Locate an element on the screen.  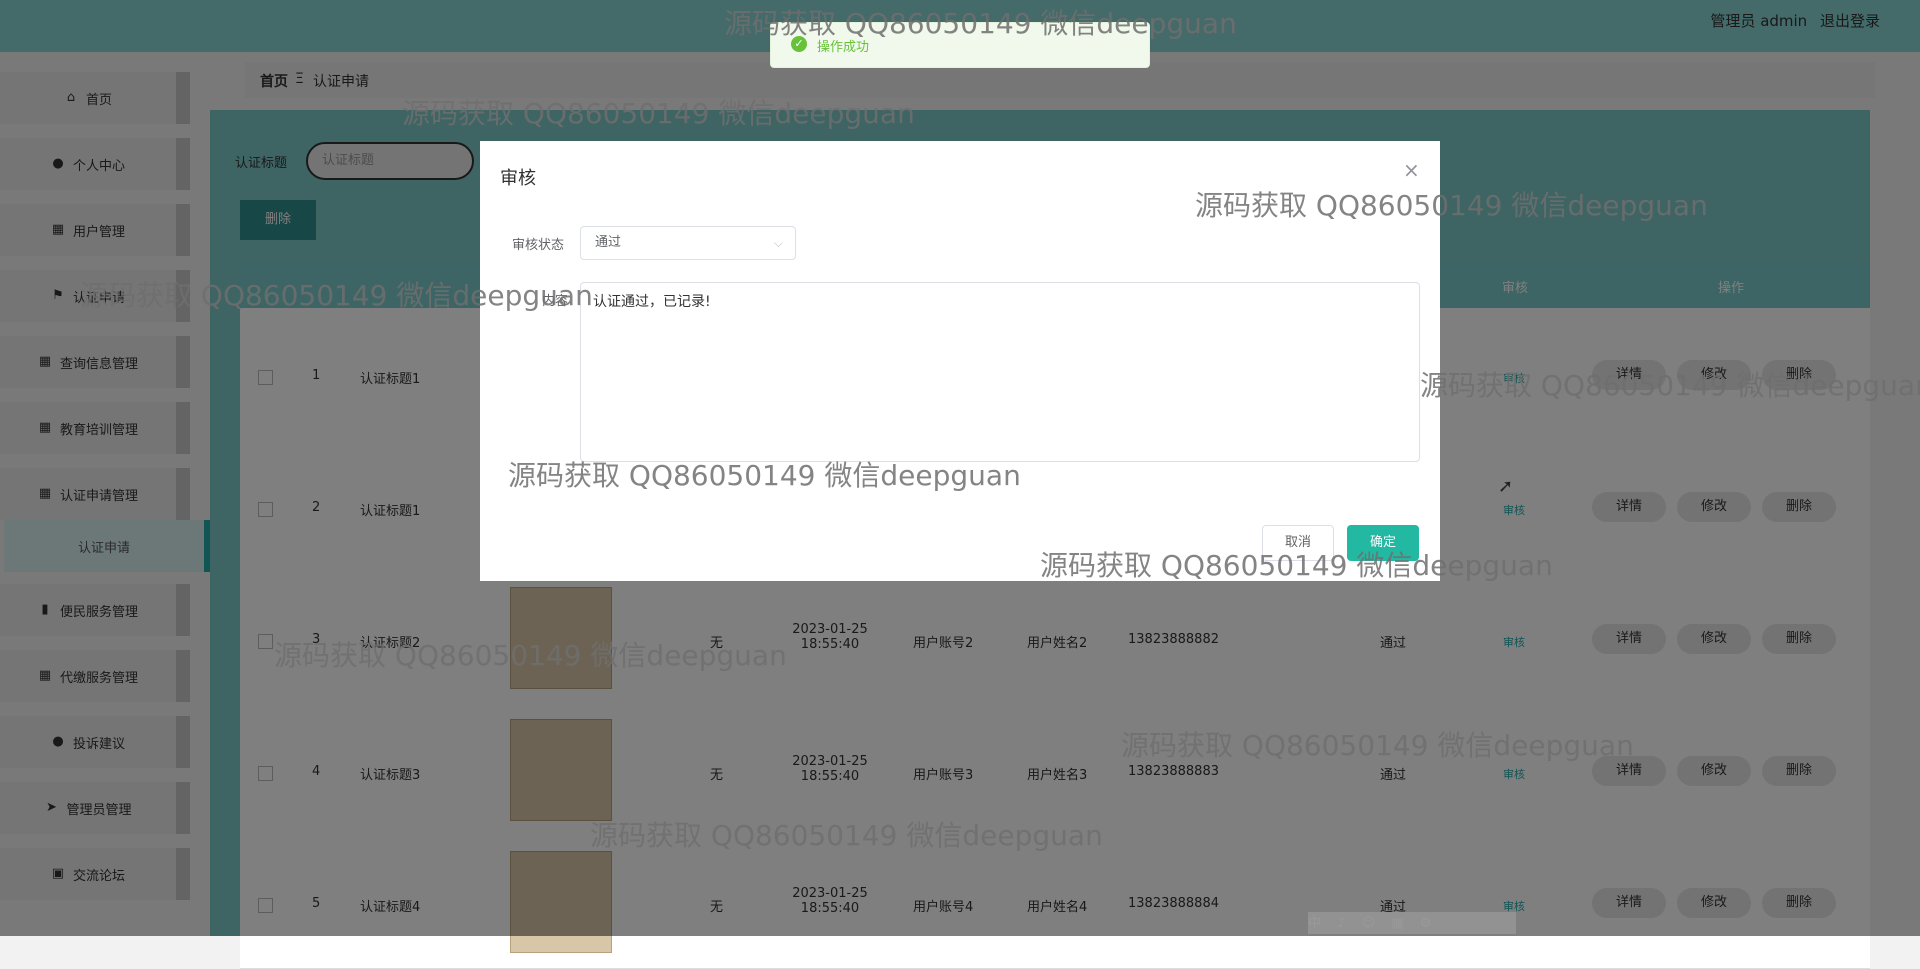
status-select-value: 通过 is located at coordinates (608, 242).